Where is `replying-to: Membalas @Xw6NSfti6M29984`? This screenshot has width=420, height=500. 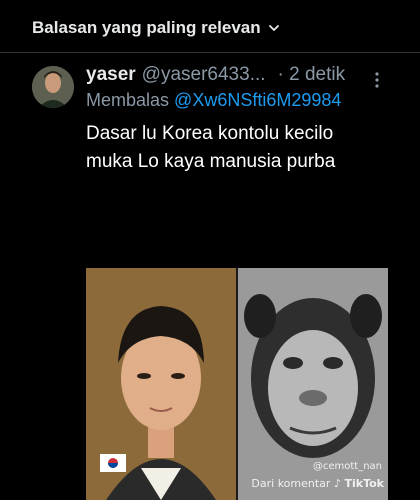 replying-to: Membalas @Xw6NSfti6M29984 is located at coordinates (213, 100).